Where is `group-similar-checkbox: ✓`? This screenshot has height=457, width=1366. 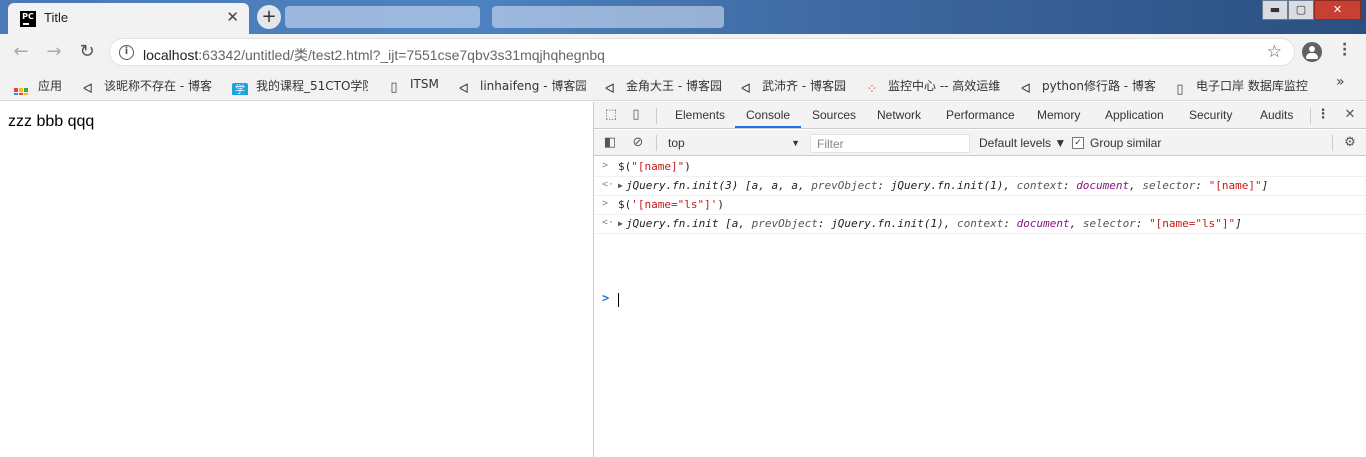
group-similar-checkbox: ✓ is located at coordinates (1078, 143).